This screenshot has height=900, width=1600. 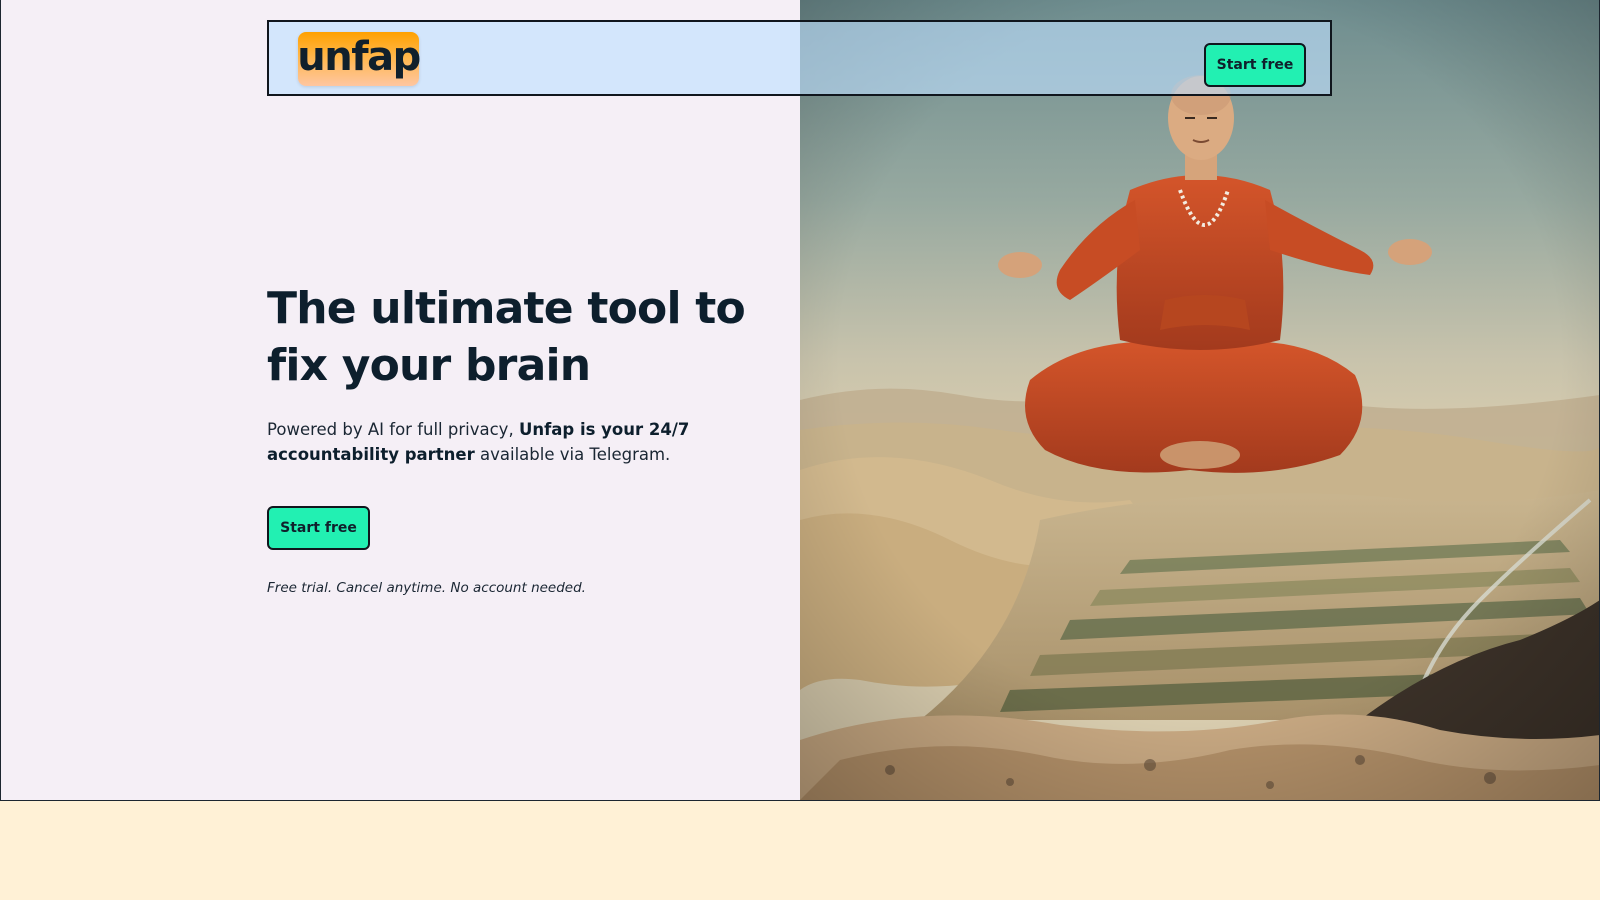 I want to click on hero-subtext-tail: available via Telegram., so click(x=572, y=454).